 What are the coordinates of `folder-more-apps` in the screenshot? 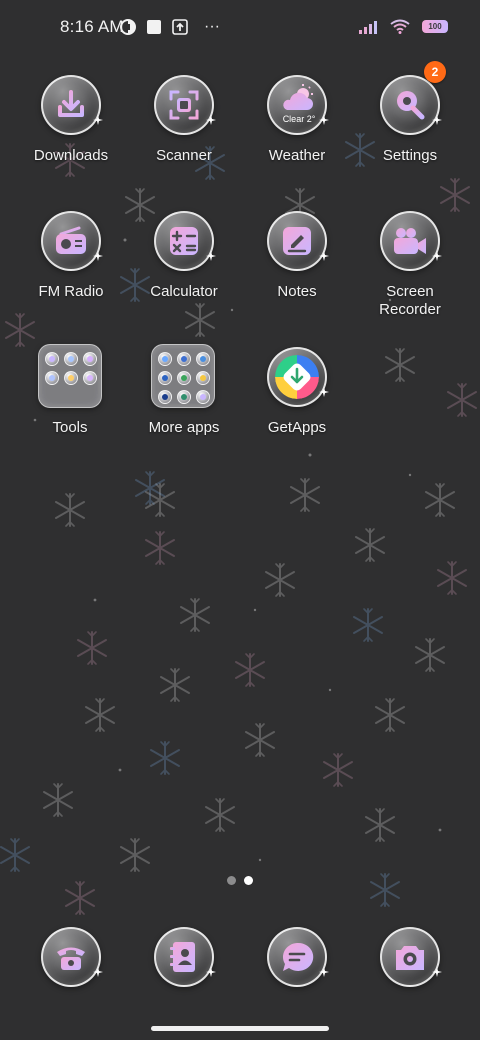 It's located at (183, 376).